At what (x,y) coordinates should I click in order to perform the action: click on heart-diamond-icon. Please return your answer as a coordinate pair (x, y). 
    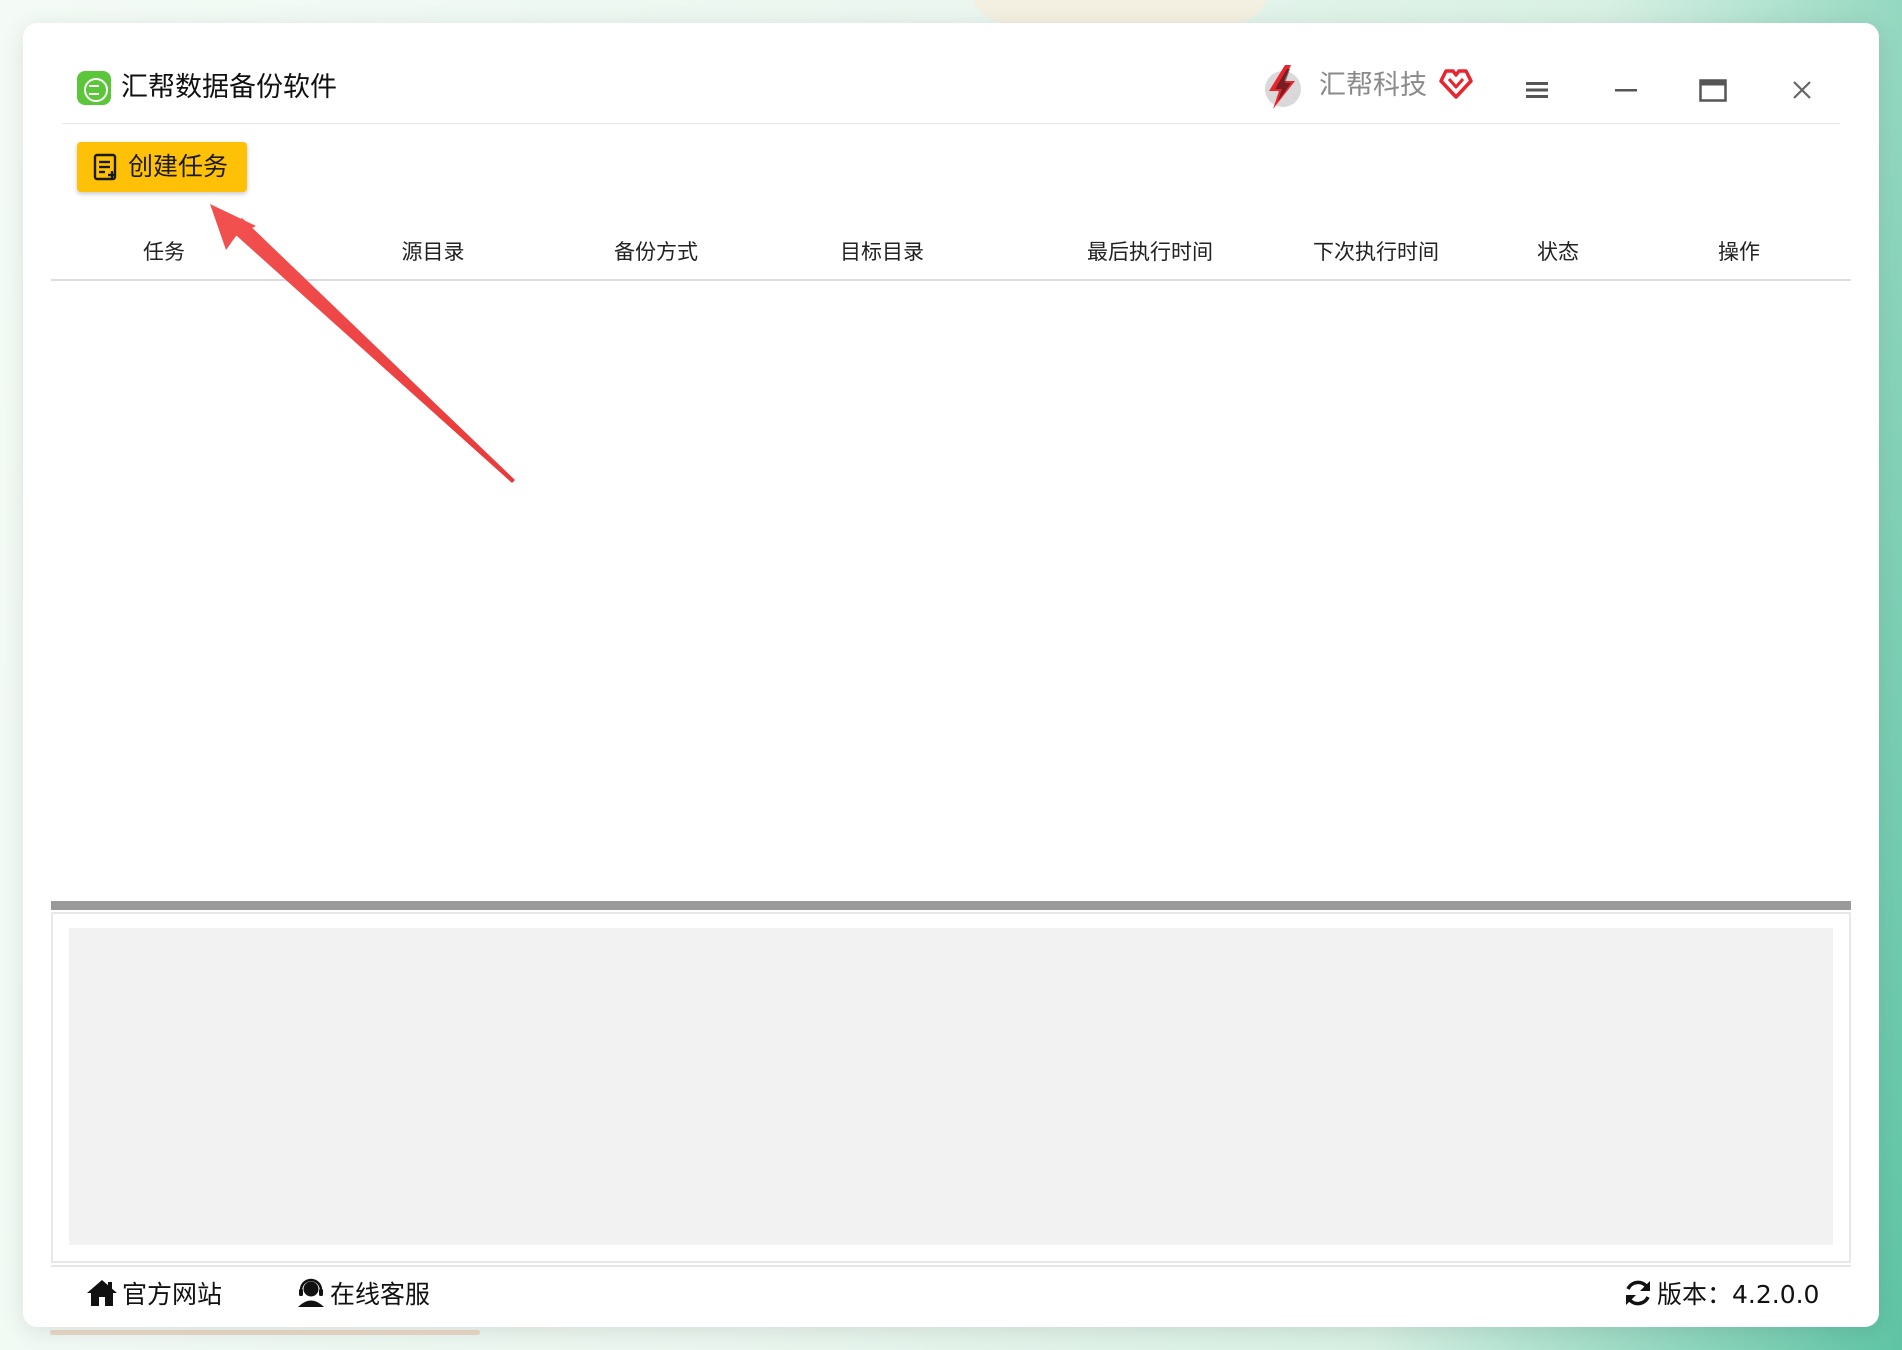
    Looking at the image, I should click on (1456, 84).